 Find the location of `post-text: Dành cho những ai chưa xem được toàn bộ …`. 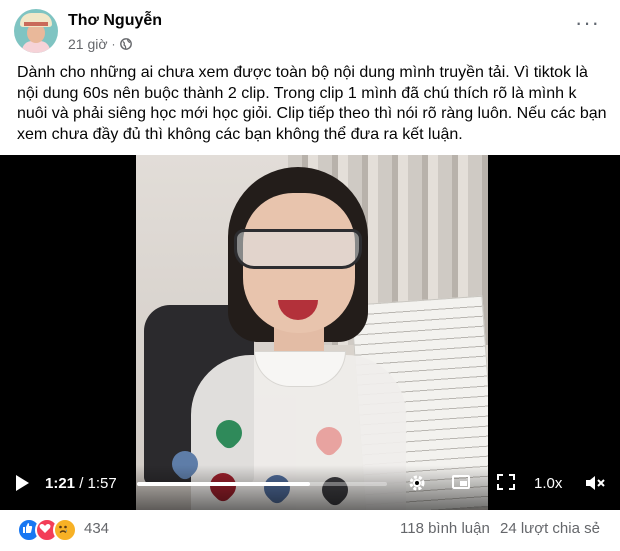

post-text: Dành cho những ai chưa xem được toàn bộ … is located at coordinates (312, 103).